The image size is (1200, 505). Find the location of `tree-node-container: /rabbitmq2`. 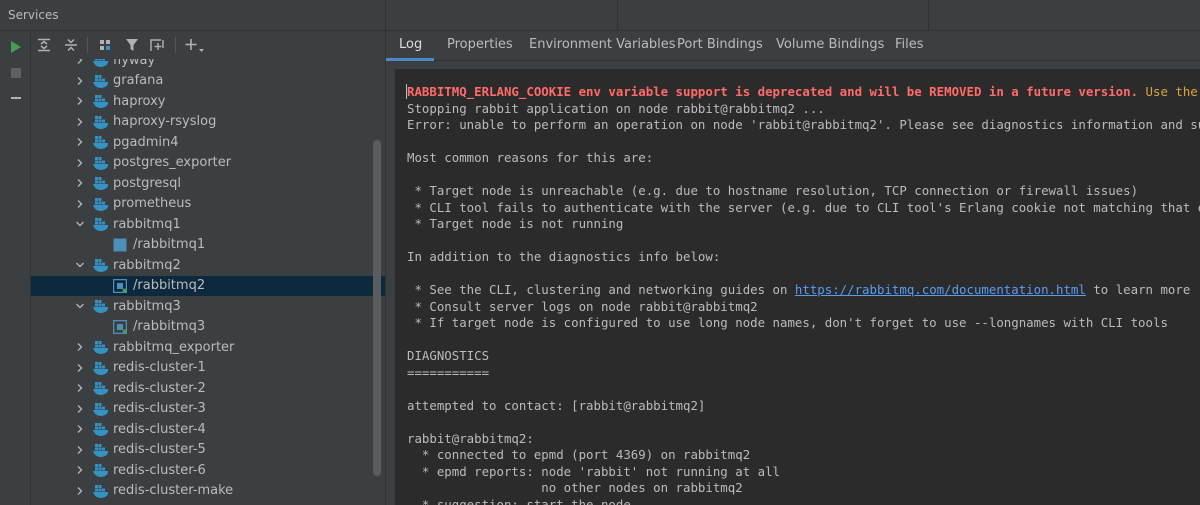

tree-node-container: /rabbitmq2 is located at coordinates (208, 285).